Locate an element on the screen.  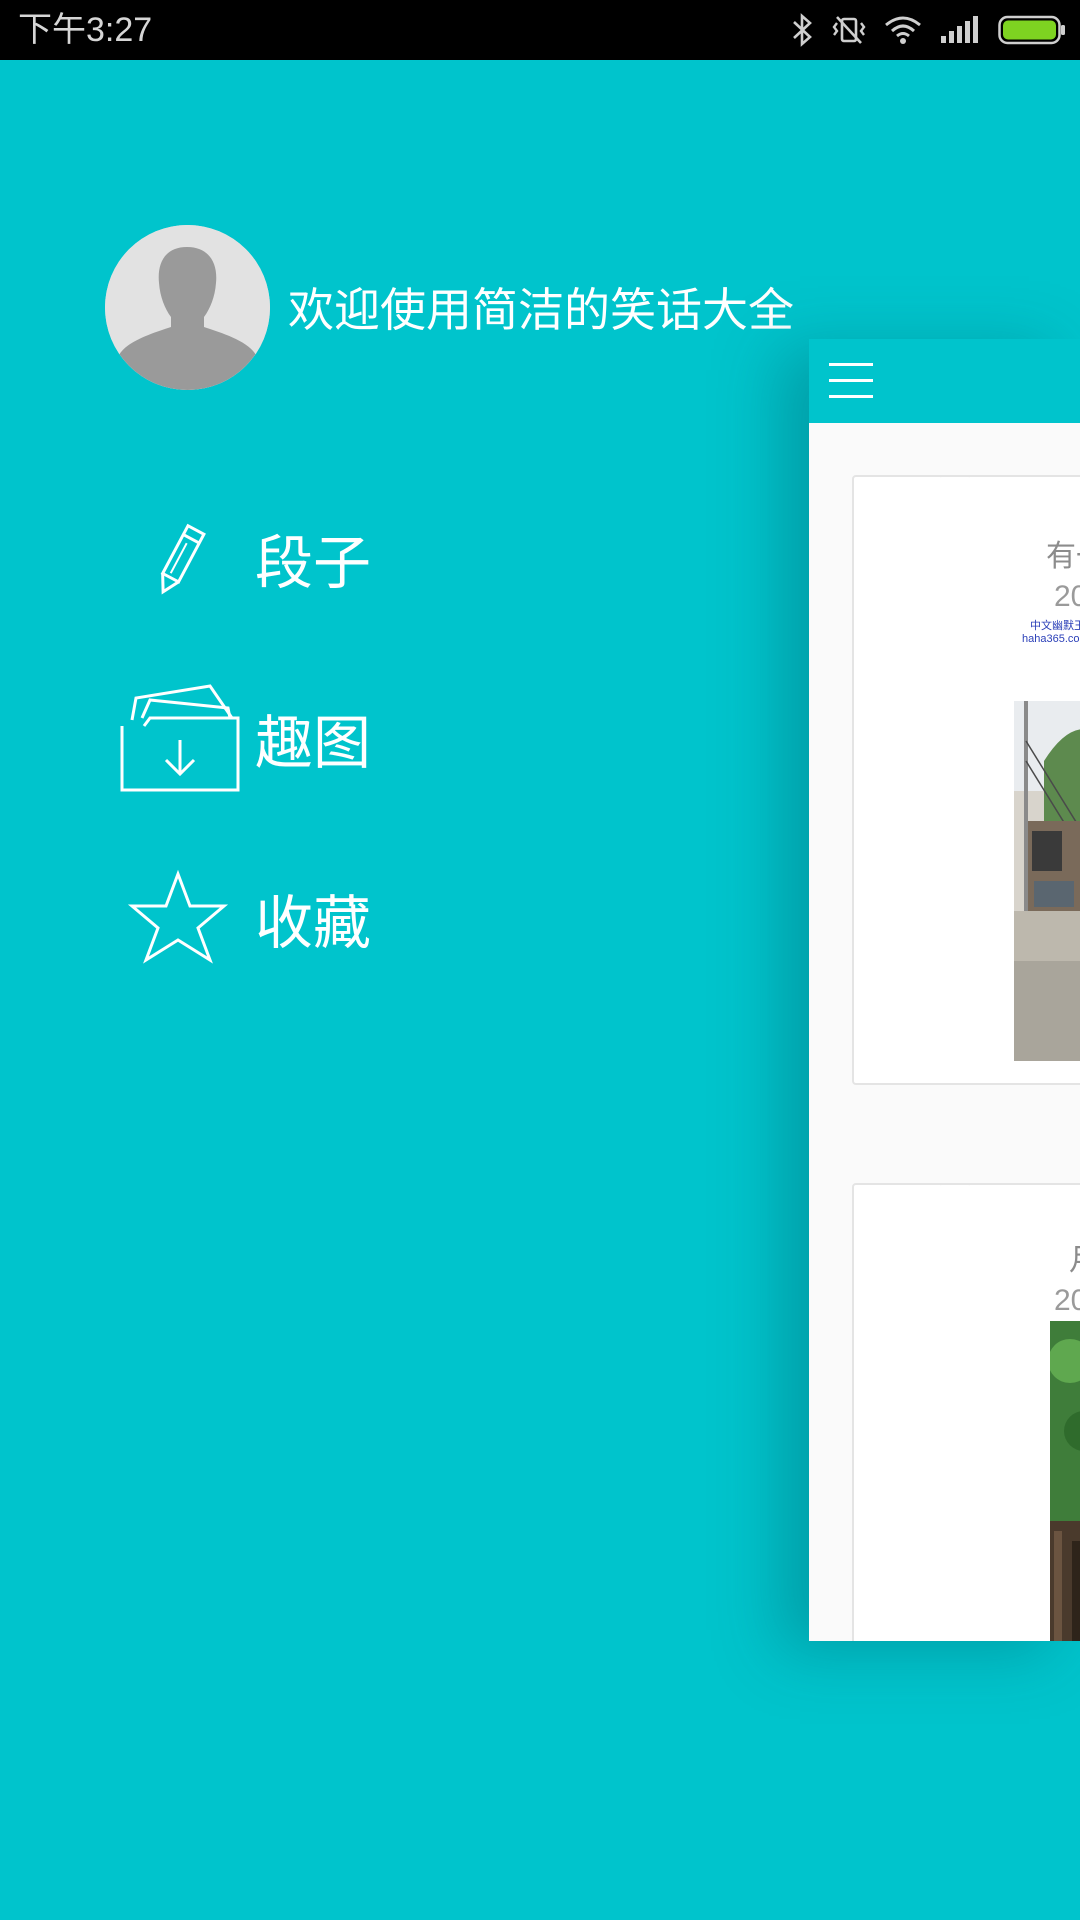
card-title: 有一 is located at coordinates (1063, 556).